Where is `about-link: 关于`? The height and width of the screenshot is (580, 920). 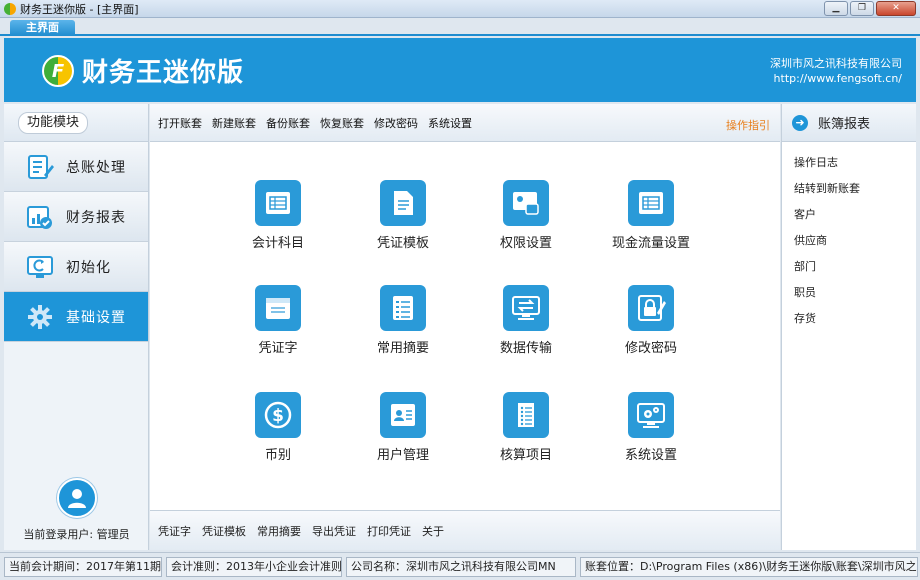 about-link: 关于 is located at coordinates (433, 531).